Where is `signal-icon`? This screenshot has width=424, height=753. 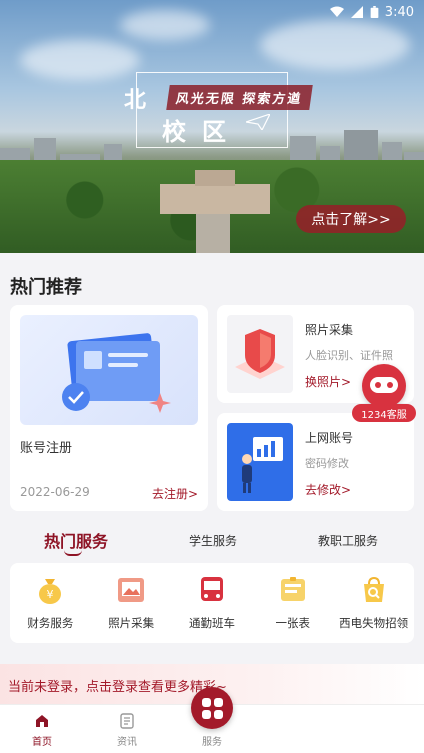 signal-icon is located at coordinates (356, 12).